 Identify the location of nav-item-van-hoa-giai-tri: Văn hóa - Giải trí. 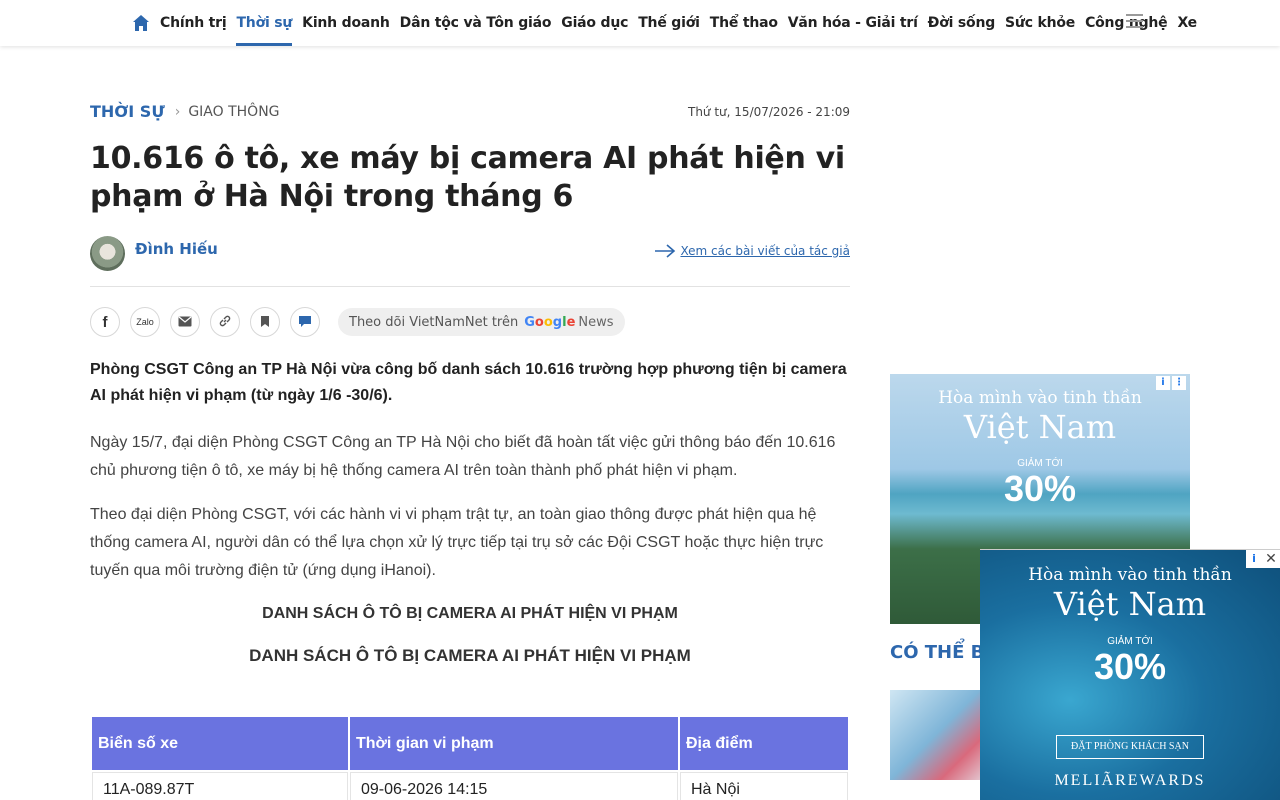
(853, 23).